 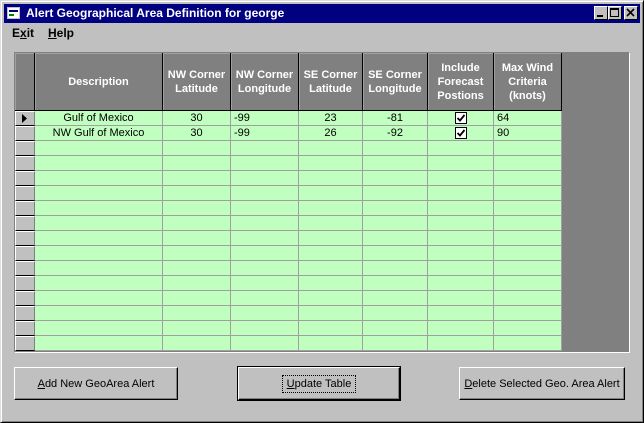 I want to click on add-geoarea-button: Add New GeoArea Alert, so click(x=96, y=383).